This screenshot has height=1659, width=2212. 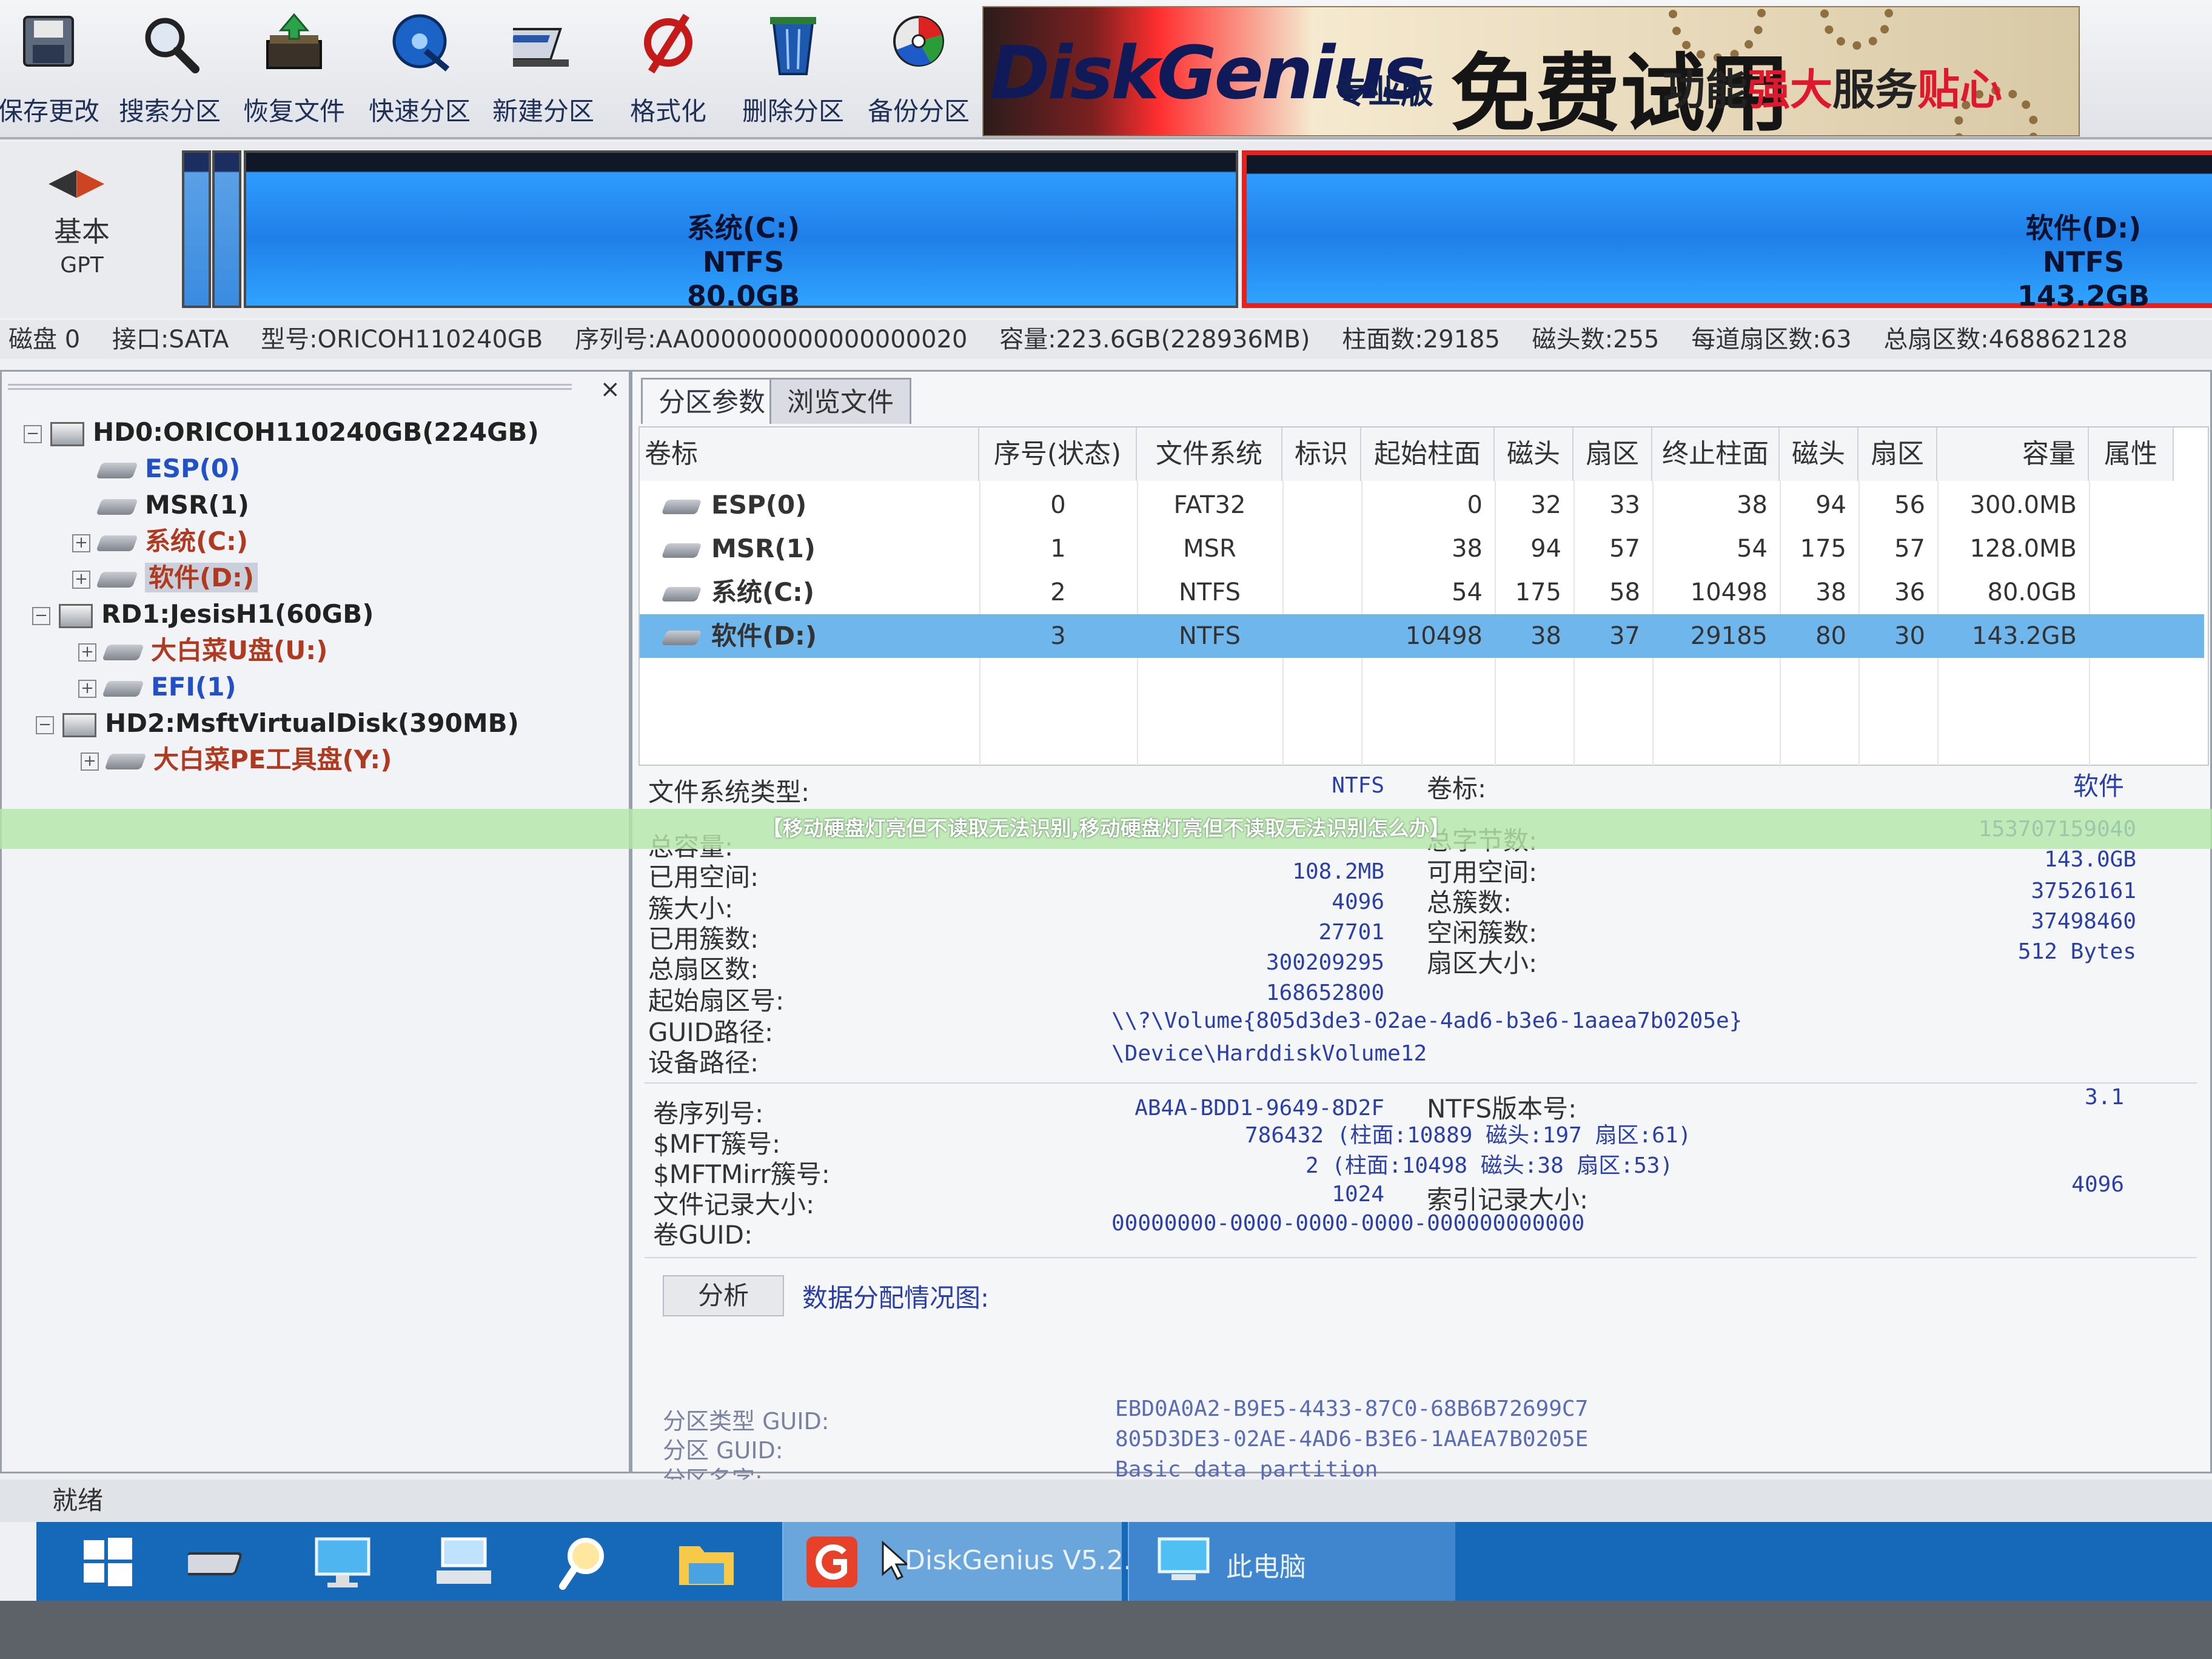 What do you see at coordinates (312, 723) in the screenshot?
I see `tree-node-label: HD2:MsftVirtualDisk(390MB)` at bounding box center [312, 723].